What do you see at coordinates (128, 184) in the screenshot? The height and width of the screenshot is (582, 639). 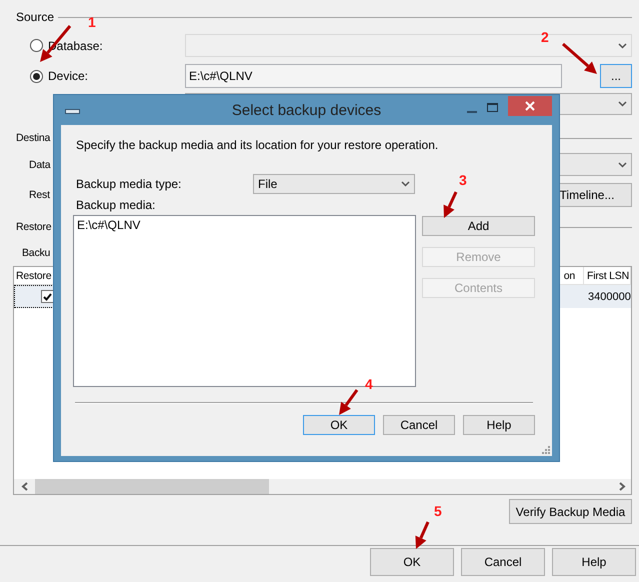 I see `field-label: Backup media type:` at bounding box center [128, 184].